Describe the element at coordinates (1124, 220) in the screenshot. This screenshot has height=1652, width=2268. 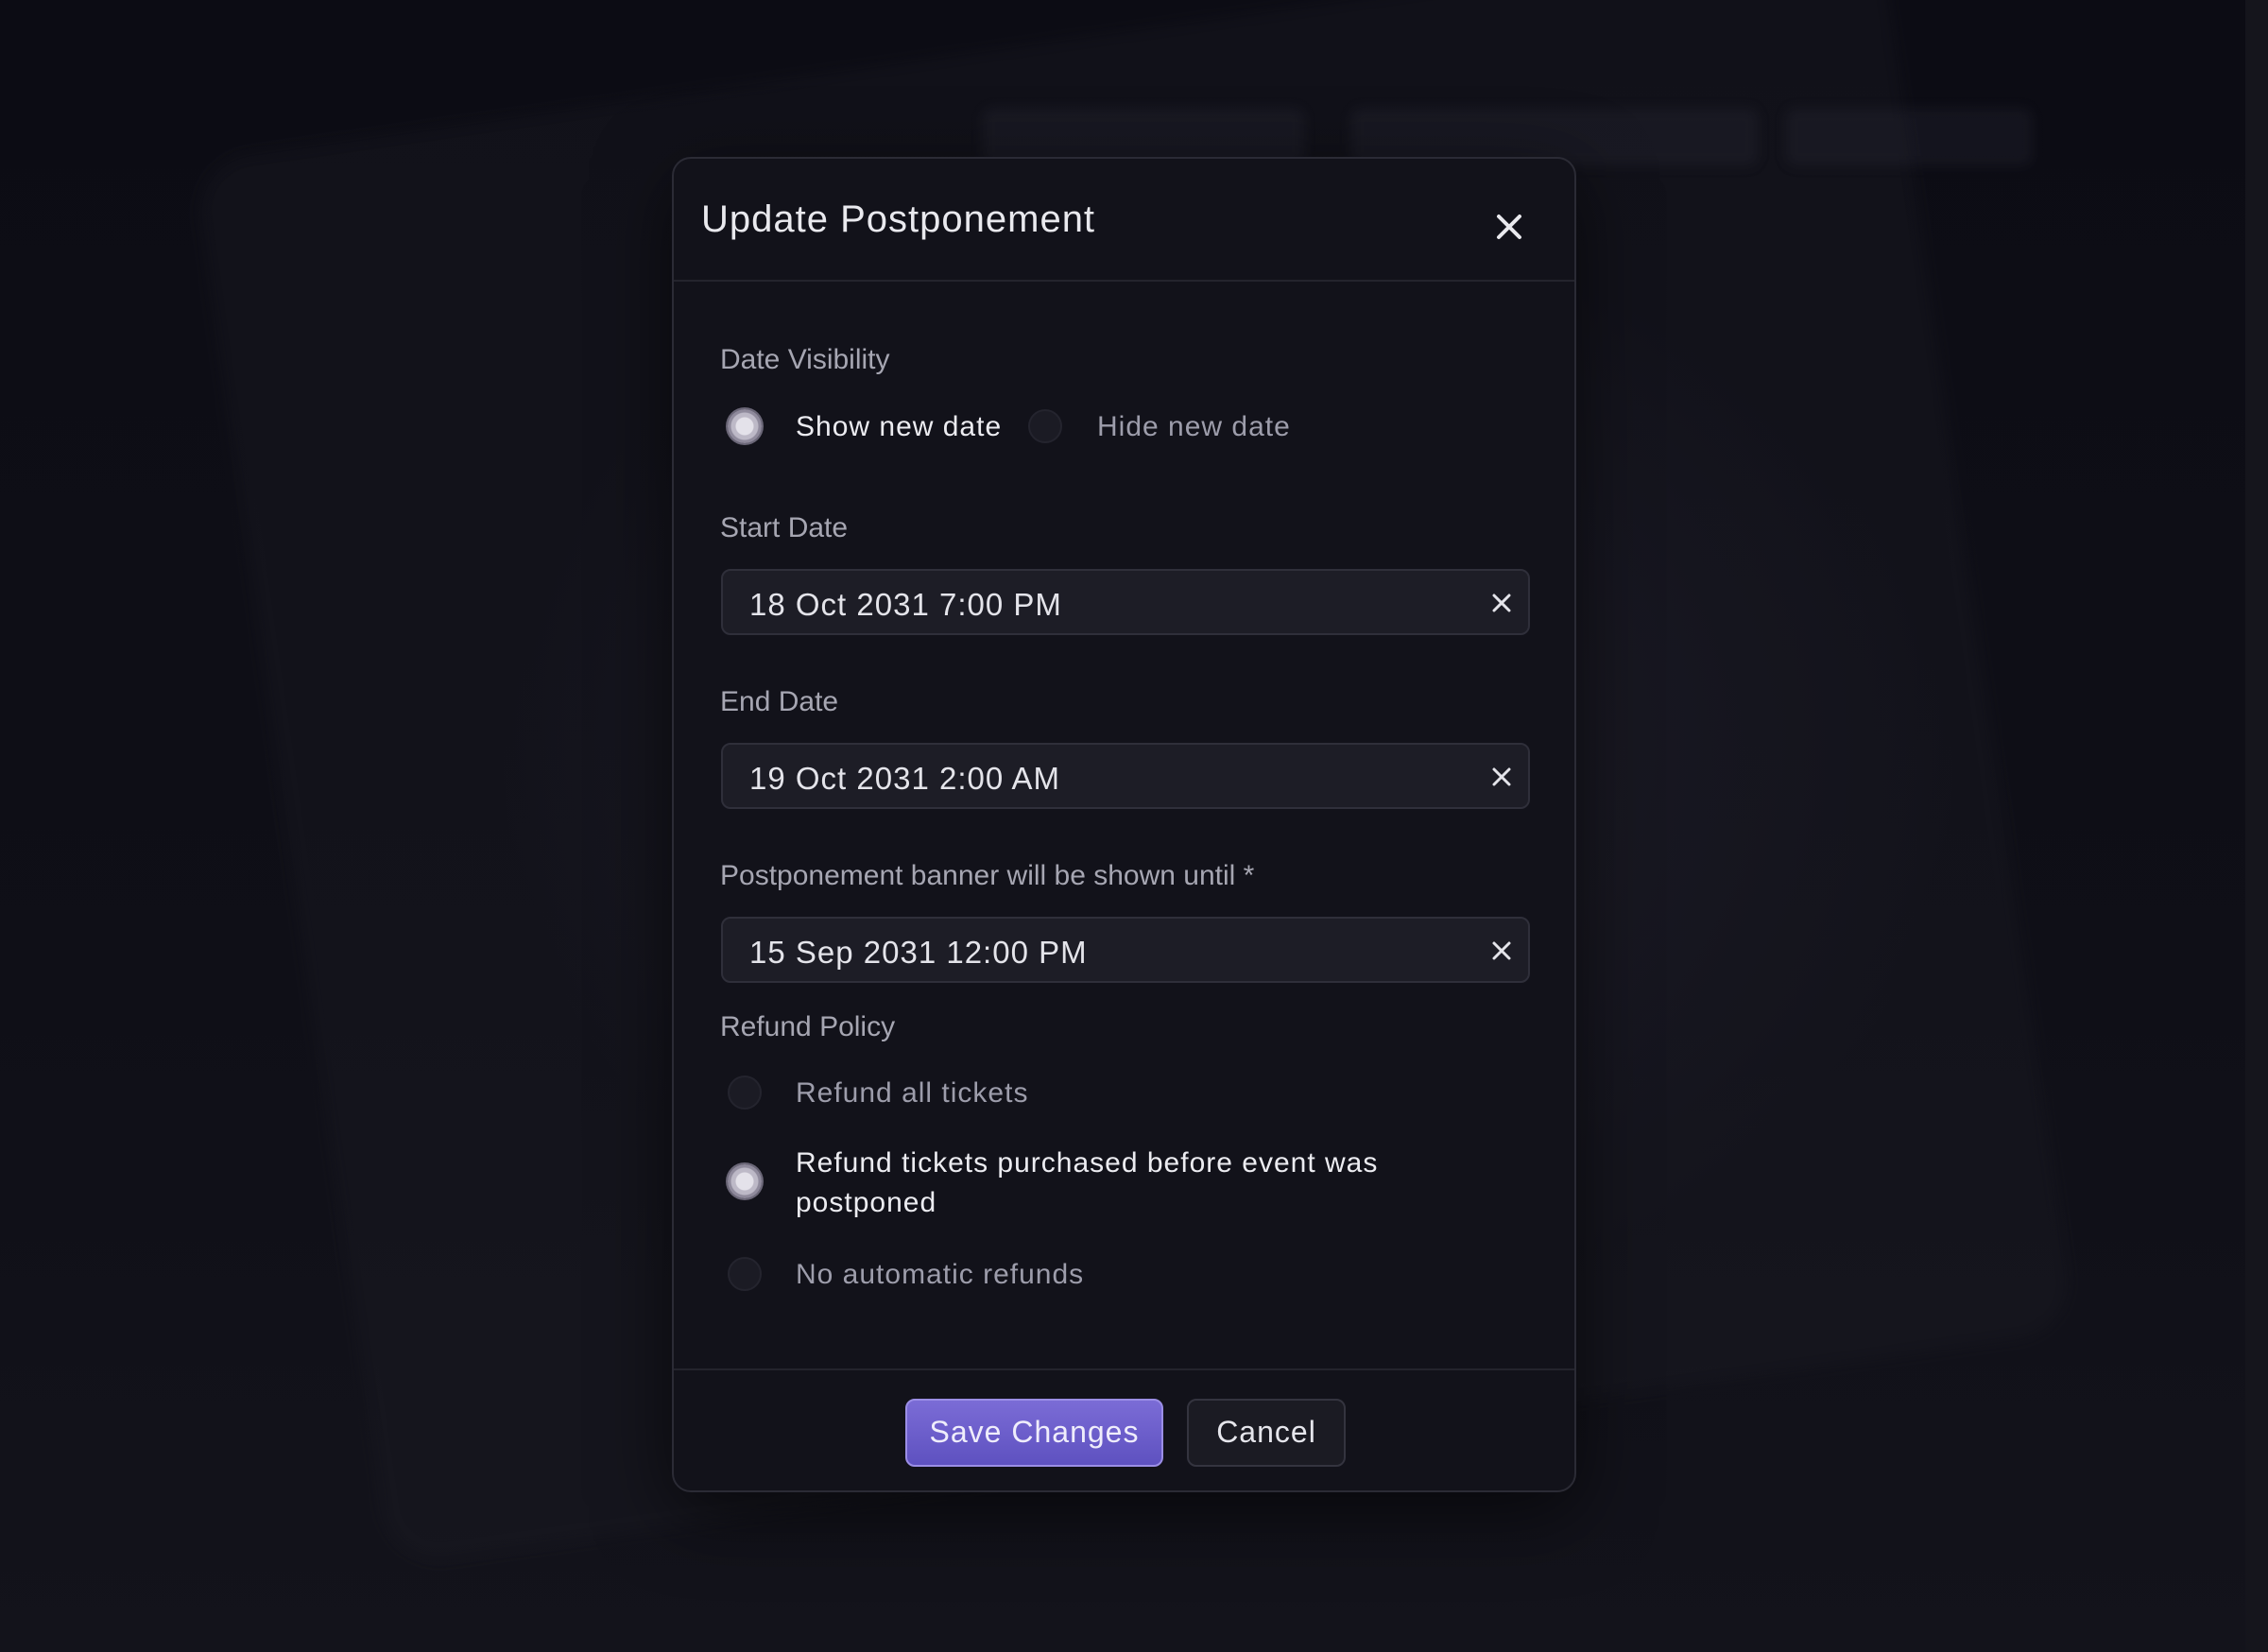
I see `dialog-header: Update Postponement` at that location.